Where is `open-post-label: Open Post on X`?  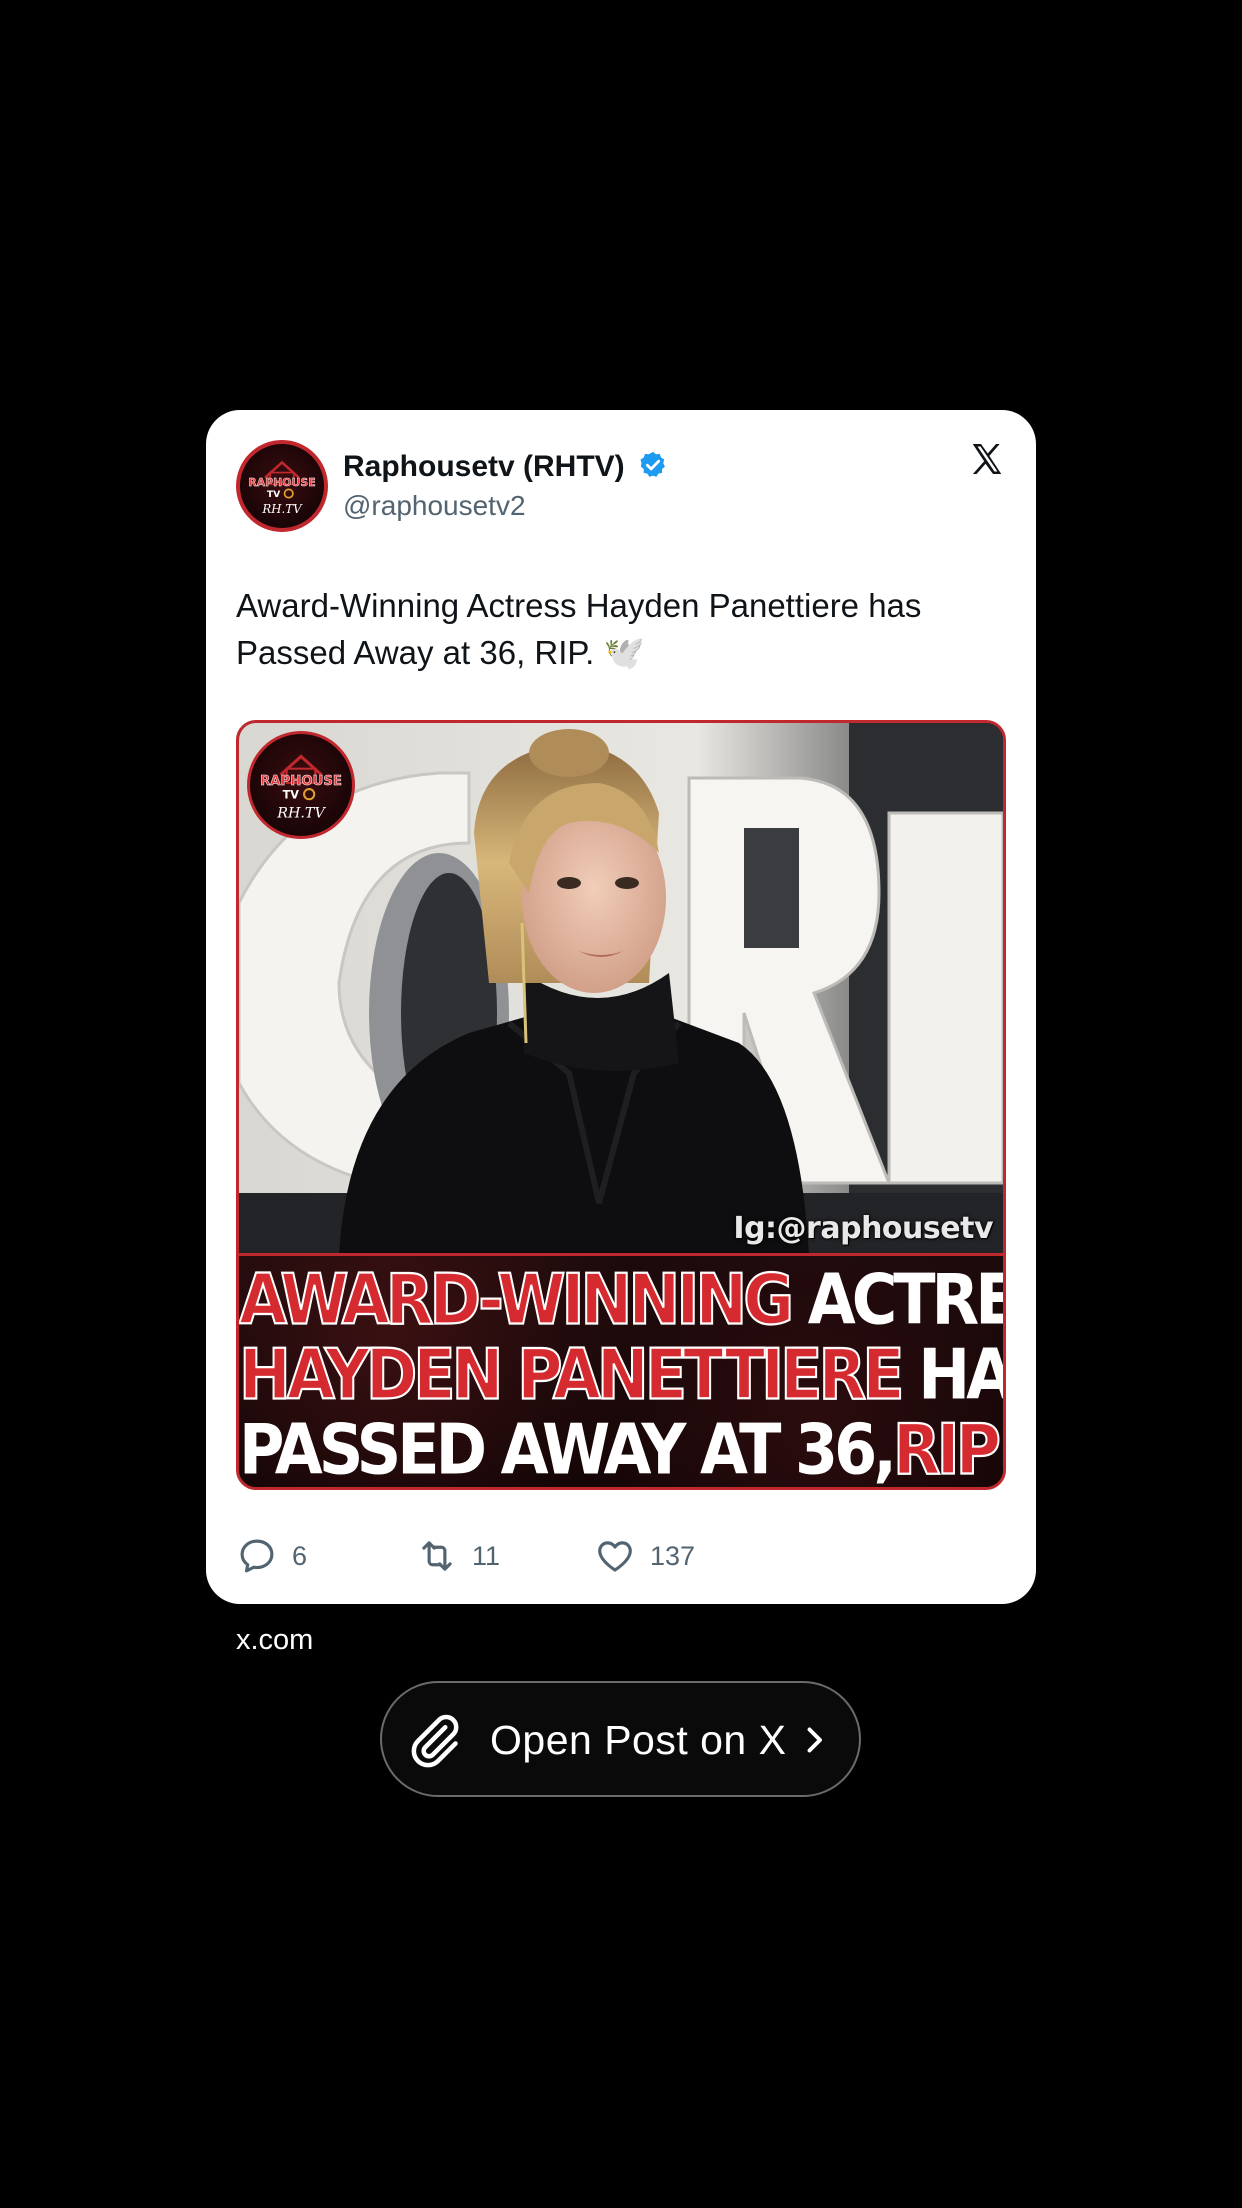 open-post-label: Open Post on X is located at coordinates (638, 1740).